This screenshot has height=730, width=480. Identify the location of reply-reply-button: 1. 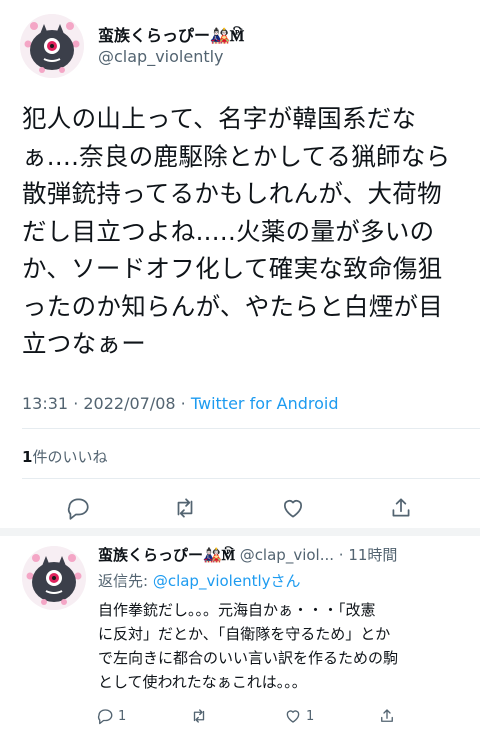
(111, 716).